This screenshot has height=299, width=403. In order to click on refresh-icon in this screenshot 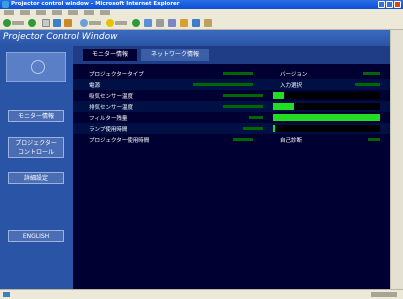, I will do `click(57, 23)`.